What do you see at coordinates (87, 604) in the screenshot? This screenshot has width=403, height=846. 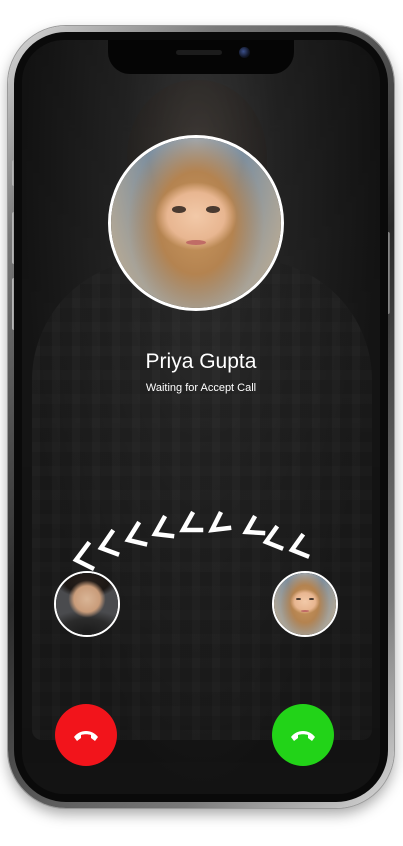 I see `my-avatar` at bounding box center [87, 604].